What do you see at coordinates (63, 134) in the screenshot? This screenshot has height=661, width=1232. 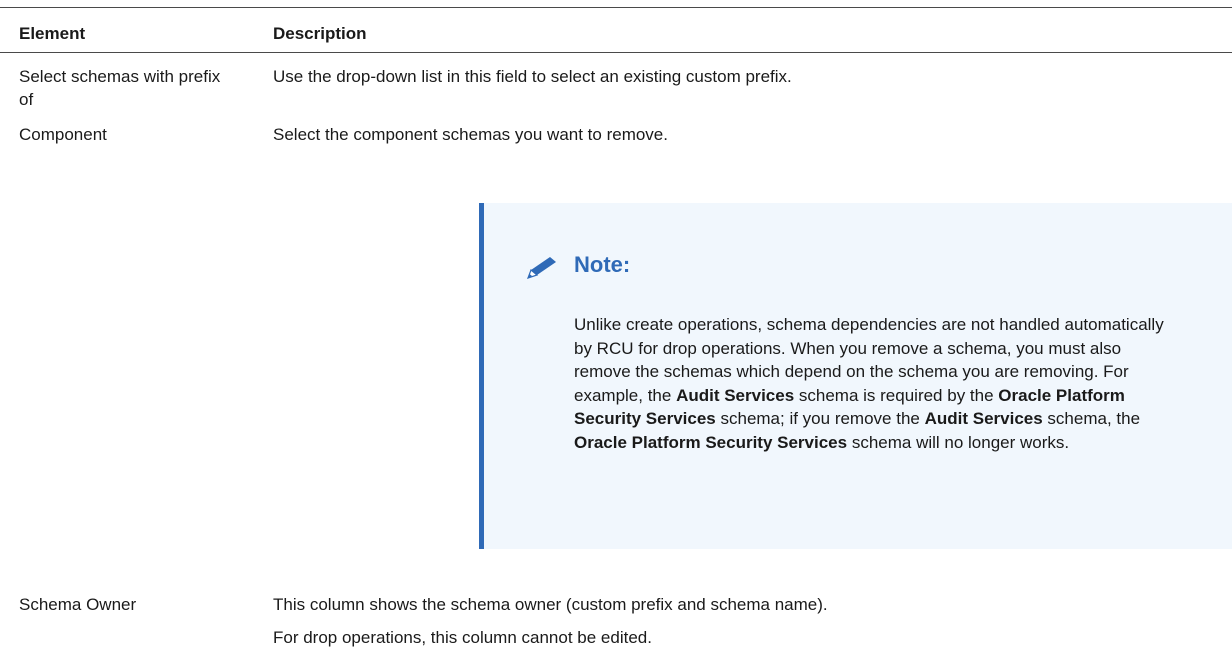 I see `row-element-component: Component` at bounding box center [63, 134].